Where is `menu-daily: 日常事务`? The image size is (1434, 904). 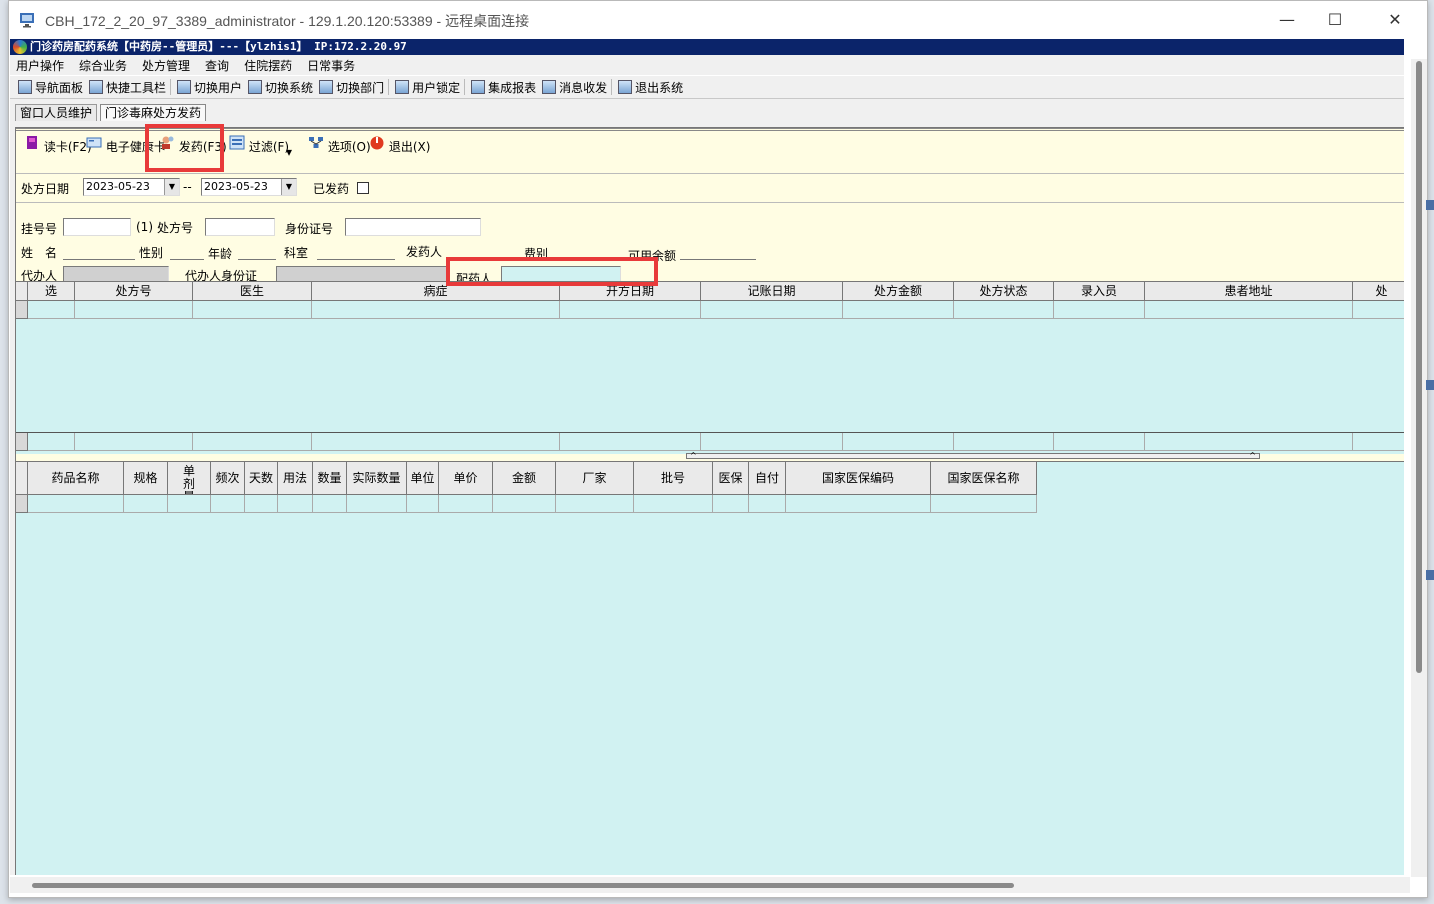 menu-daily: 日常事务 is located at coordinates (331, 65).